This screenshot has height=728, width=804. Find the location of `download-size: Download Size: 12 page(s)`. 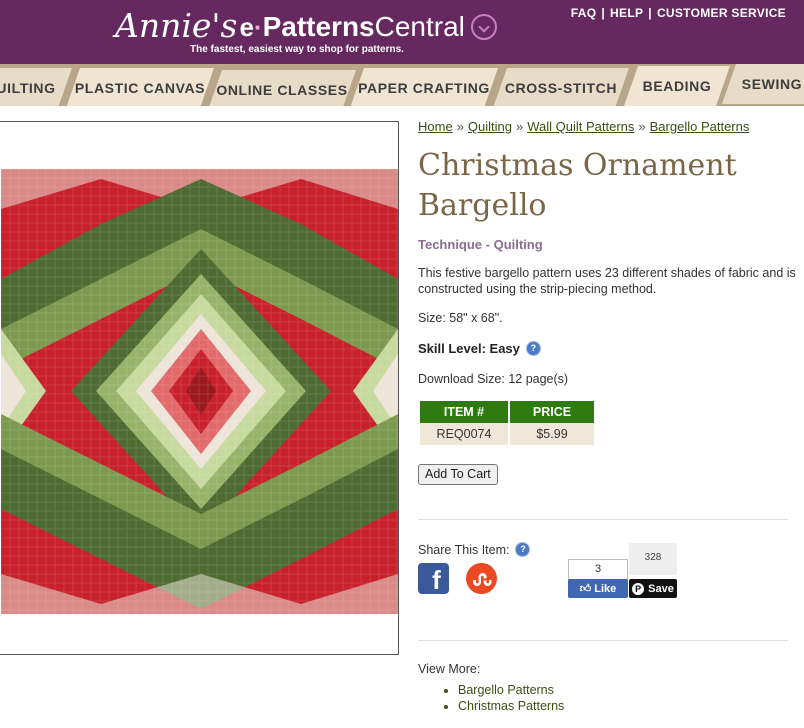

download-size: Download Size: 12 page(s) is located at coordinates (493, 379).